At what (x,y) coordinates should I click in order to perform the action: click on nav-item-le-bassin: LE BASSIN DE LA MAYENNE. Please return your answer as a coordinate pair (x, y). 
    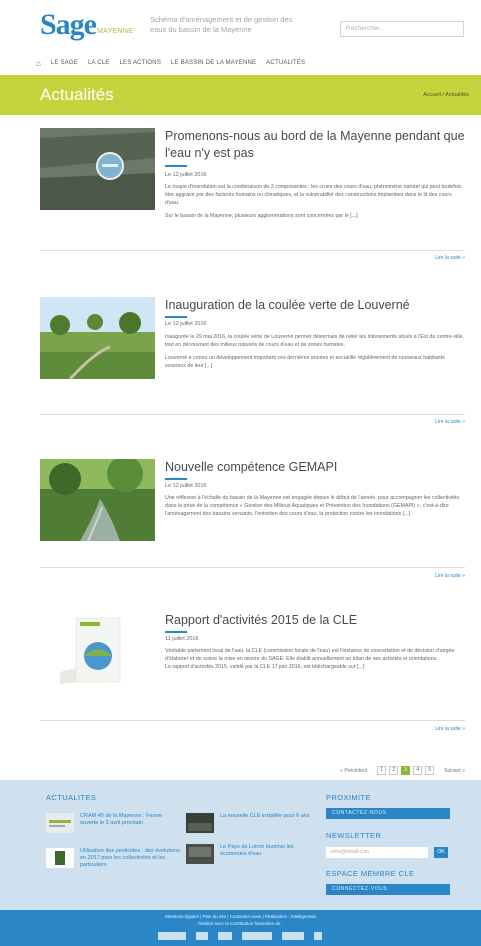
    Looking at the image, I should click on (213, 63).